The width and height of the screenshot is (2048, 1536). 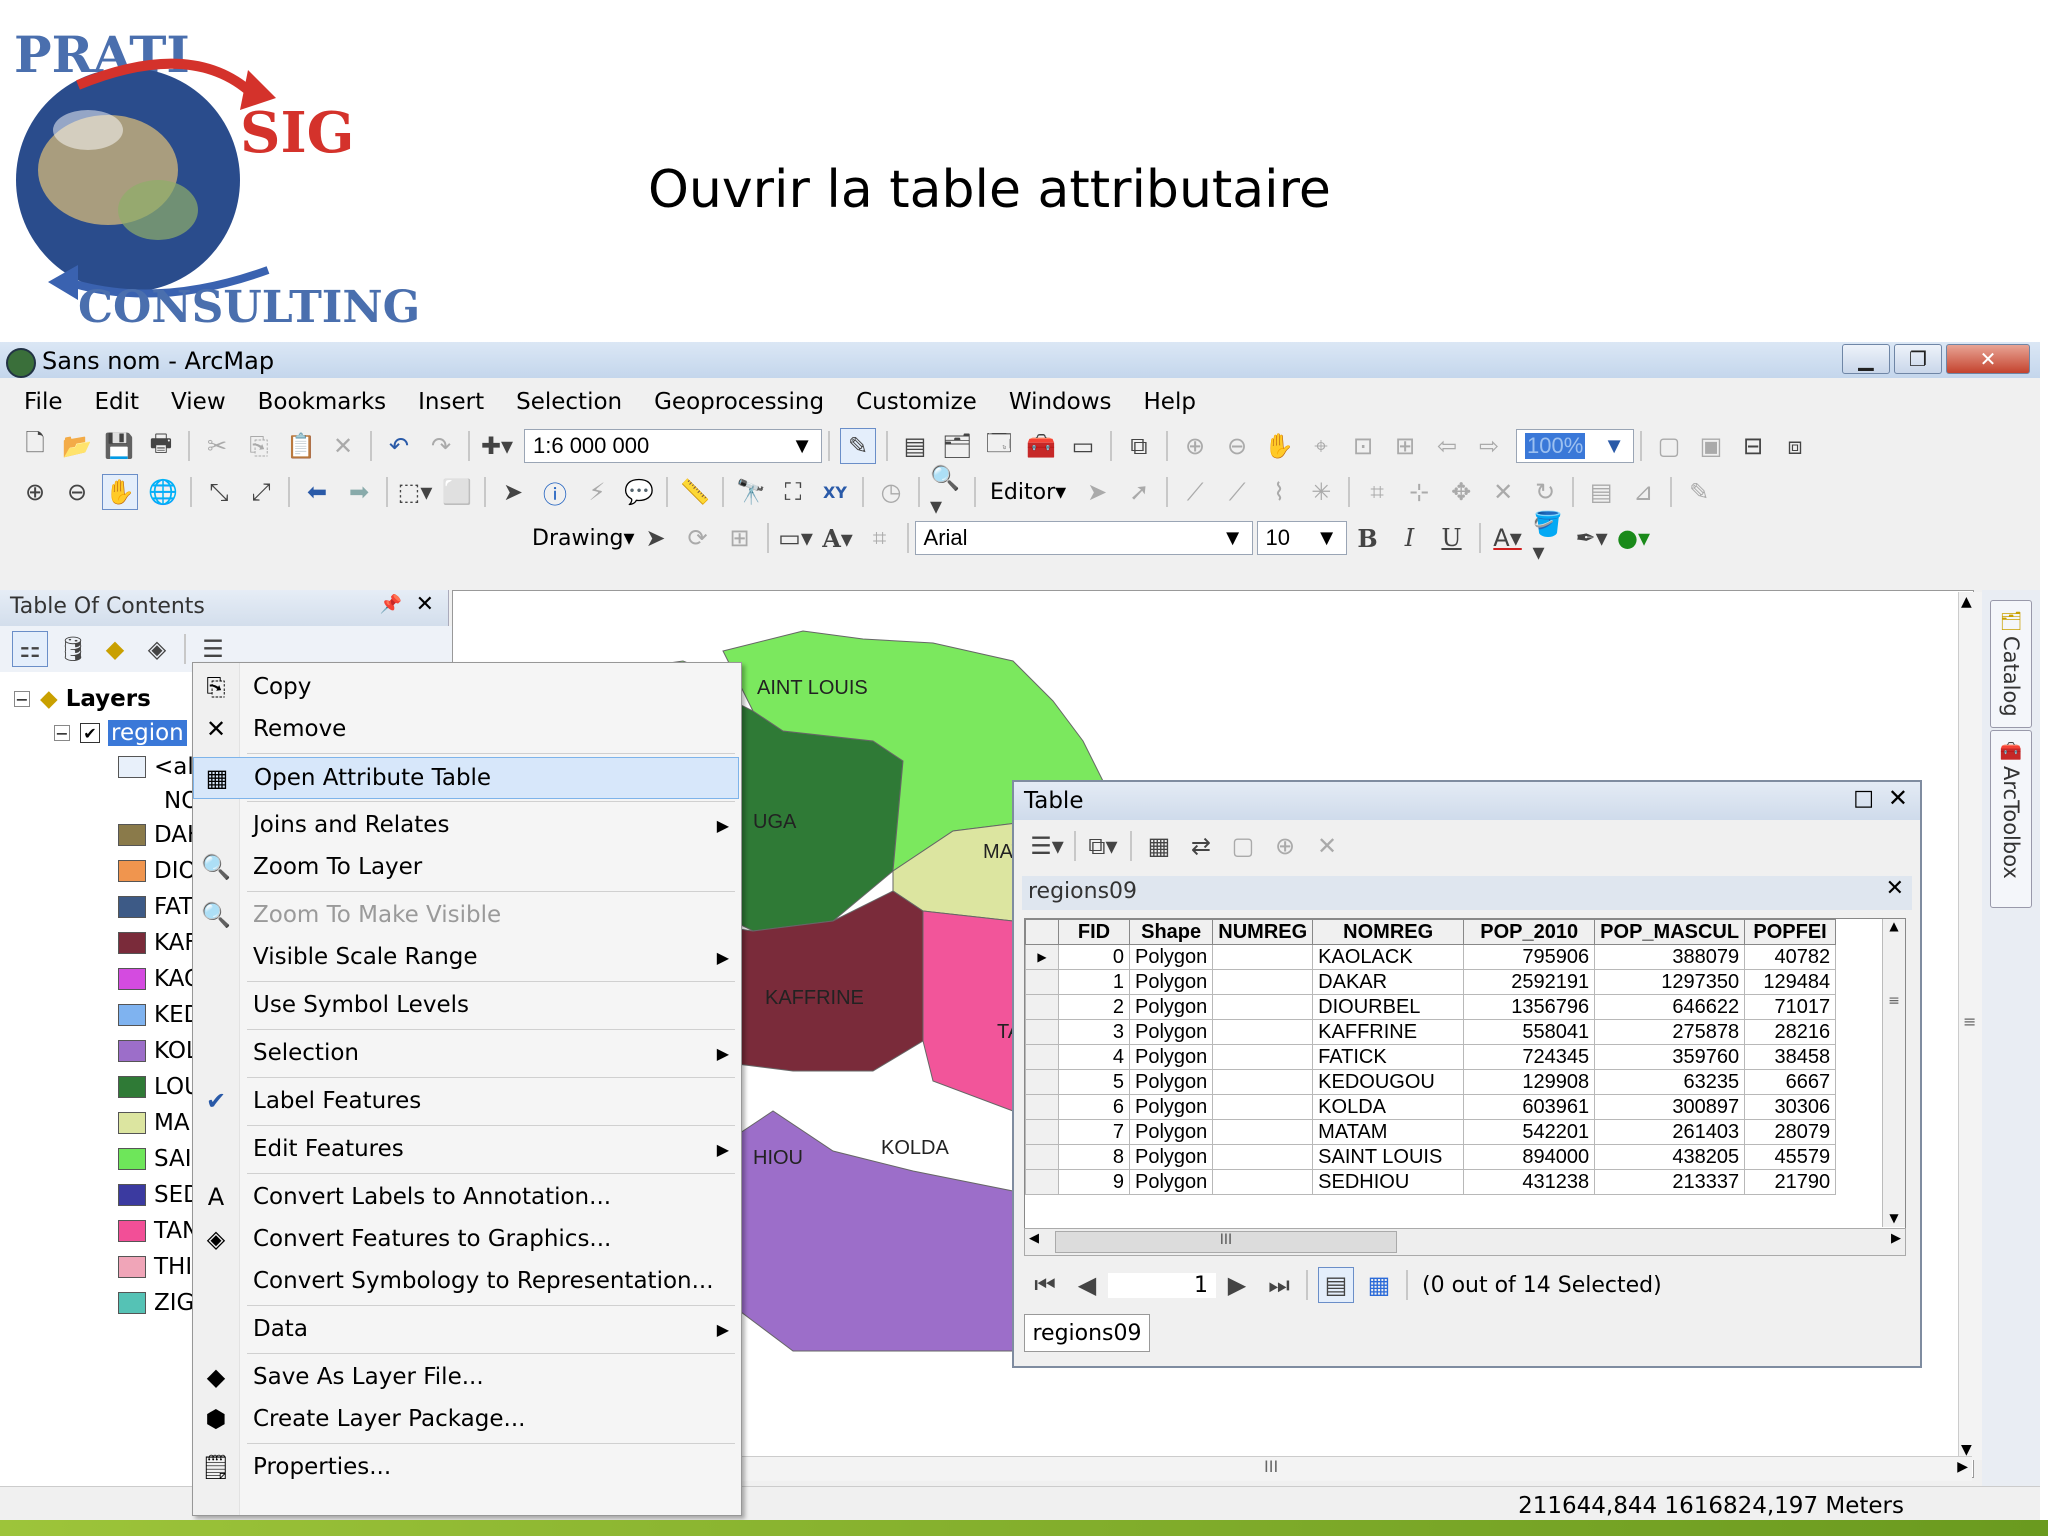 I want to click on table-cell: 40782, so click(x=1790, y=957).